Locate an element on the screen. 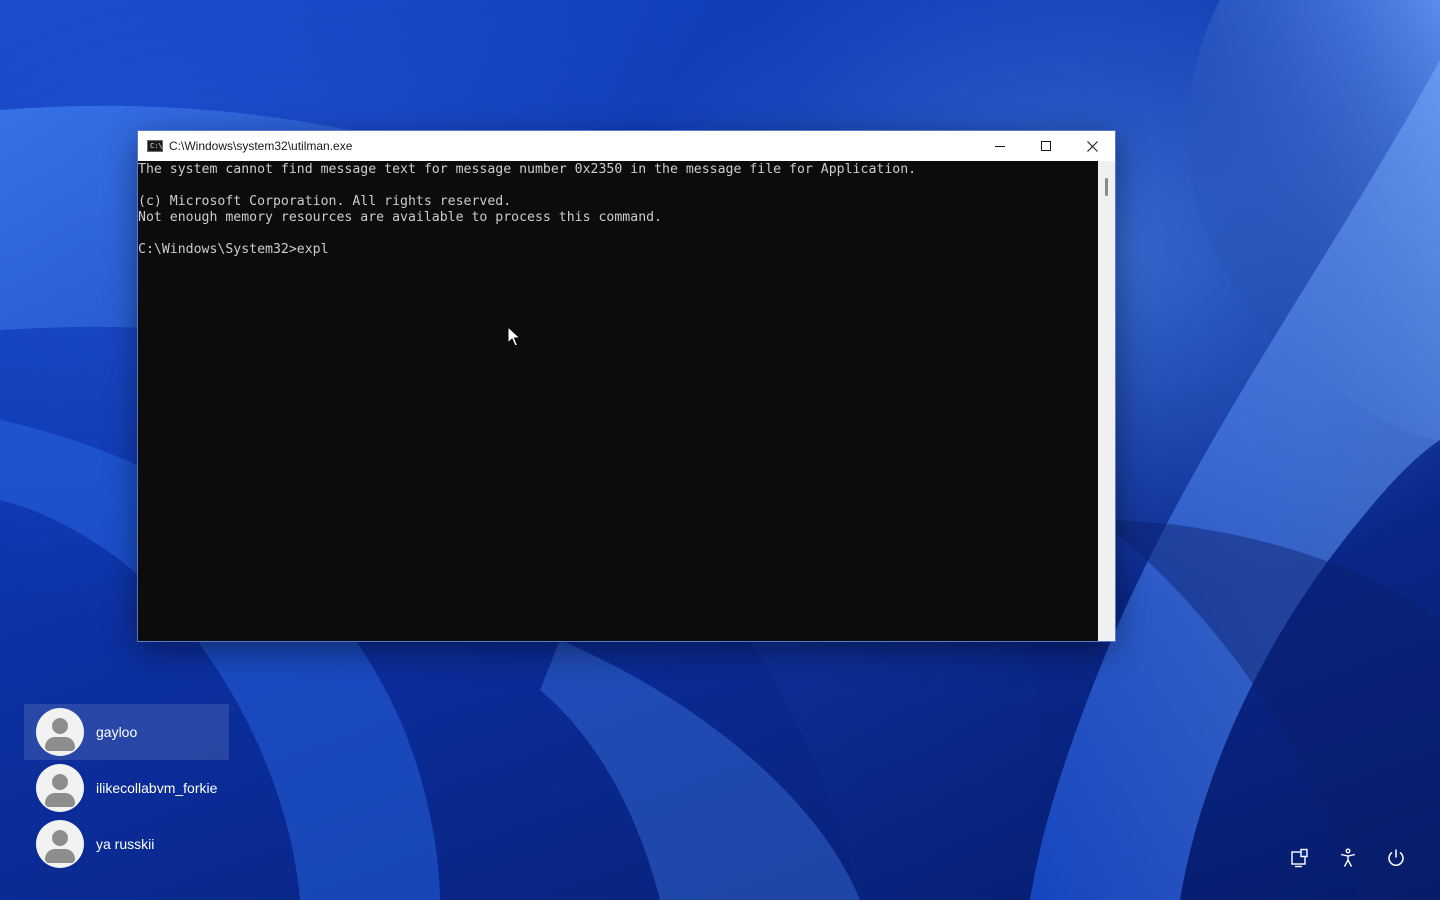 The image size is (1440, 900). accessibility-button is located at coordinates (1348, 858).